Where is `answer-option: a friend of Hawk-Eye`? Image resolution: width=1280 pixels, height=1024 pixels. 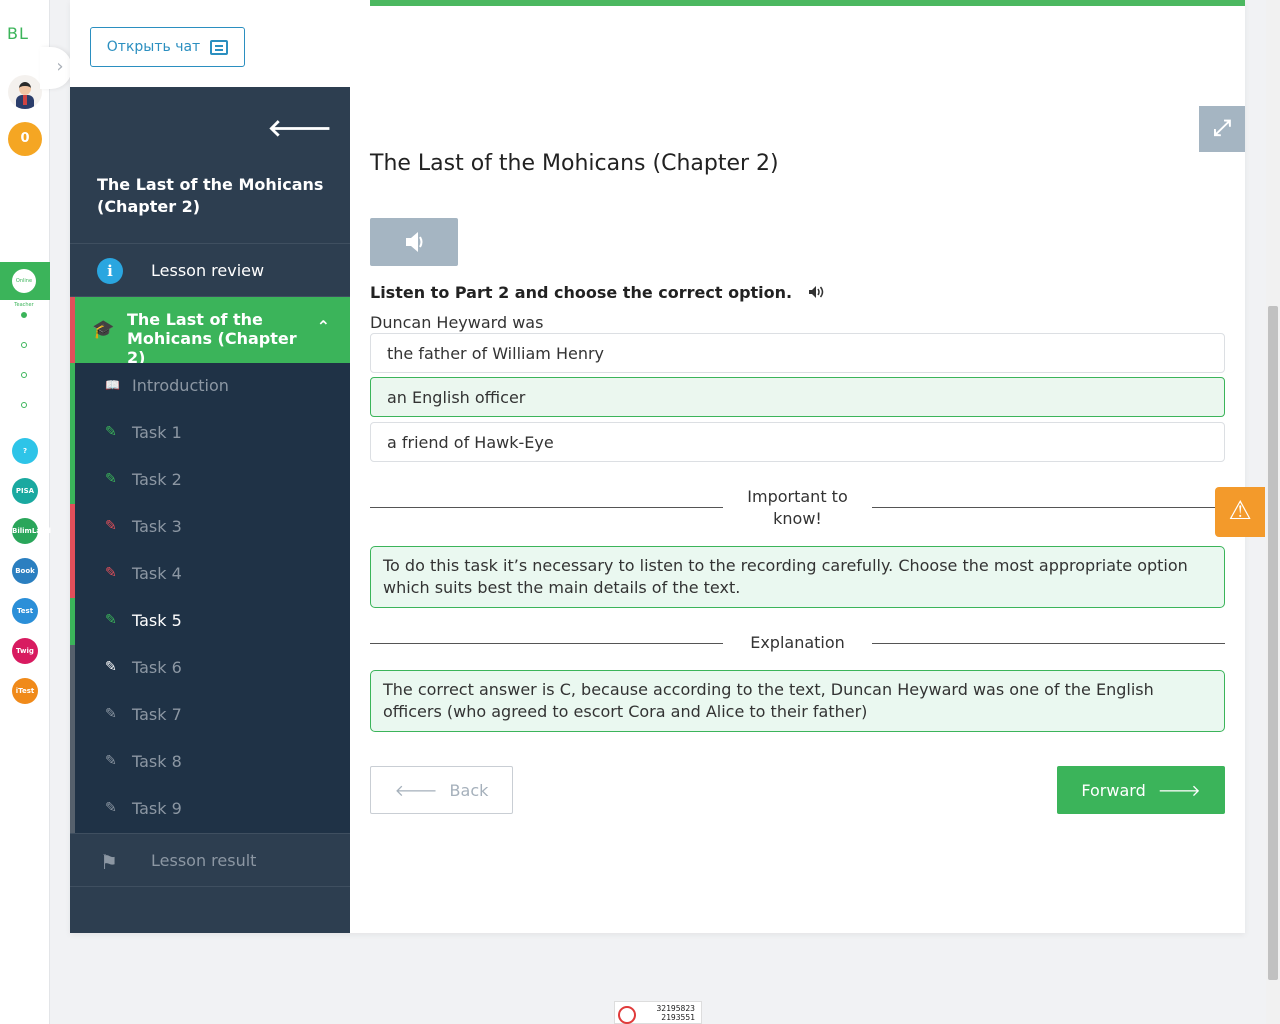 answer-option: a friend of Hawk-Eye is located at coordinates (797, 442).